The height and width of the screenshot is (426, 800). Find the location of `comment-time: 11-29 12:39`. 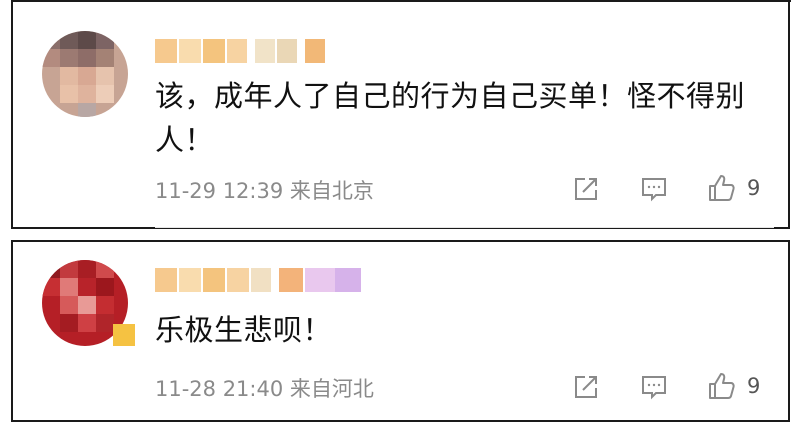

comment-time: 11-29 12:39 is located at coordinates (219, 191).